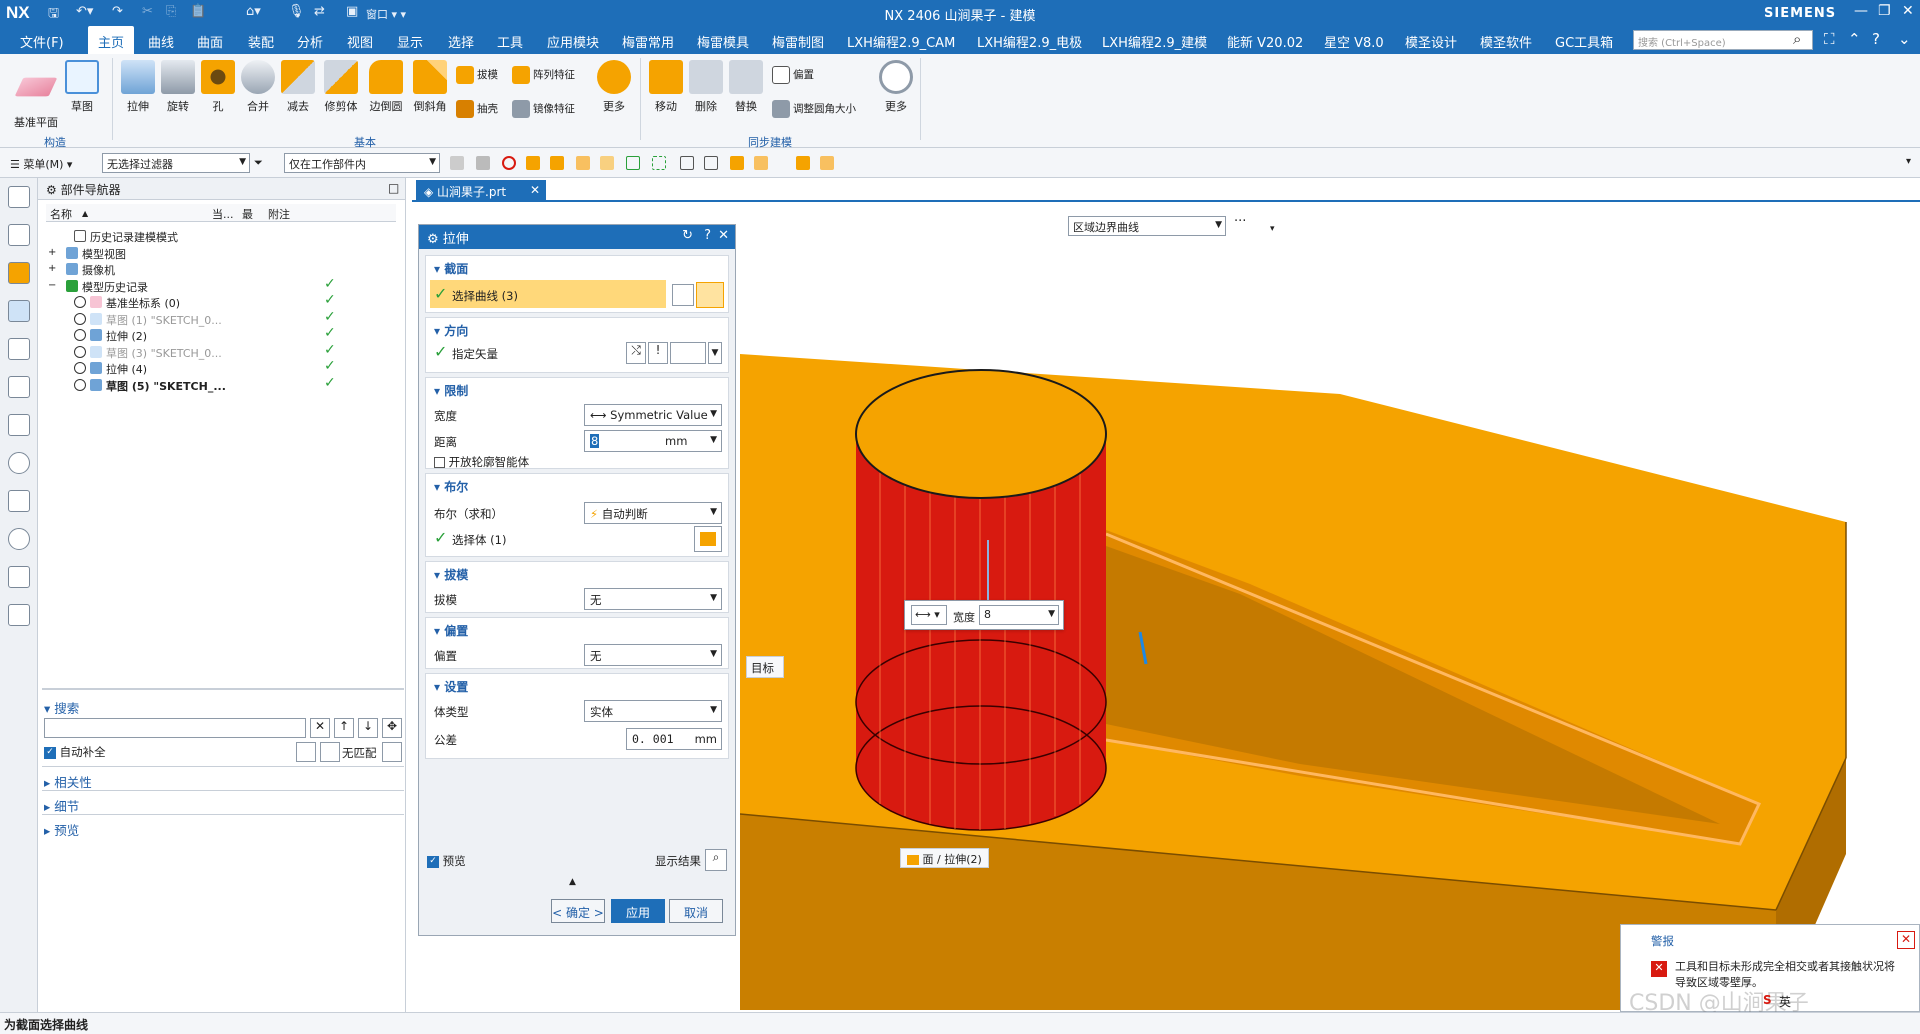 This screenshot has width=1920, height=1034. Describe the element at coordinates (481, 462) in the screenshot. I see `open-profile-checkbox: 开放轮廓智能体` at that location.